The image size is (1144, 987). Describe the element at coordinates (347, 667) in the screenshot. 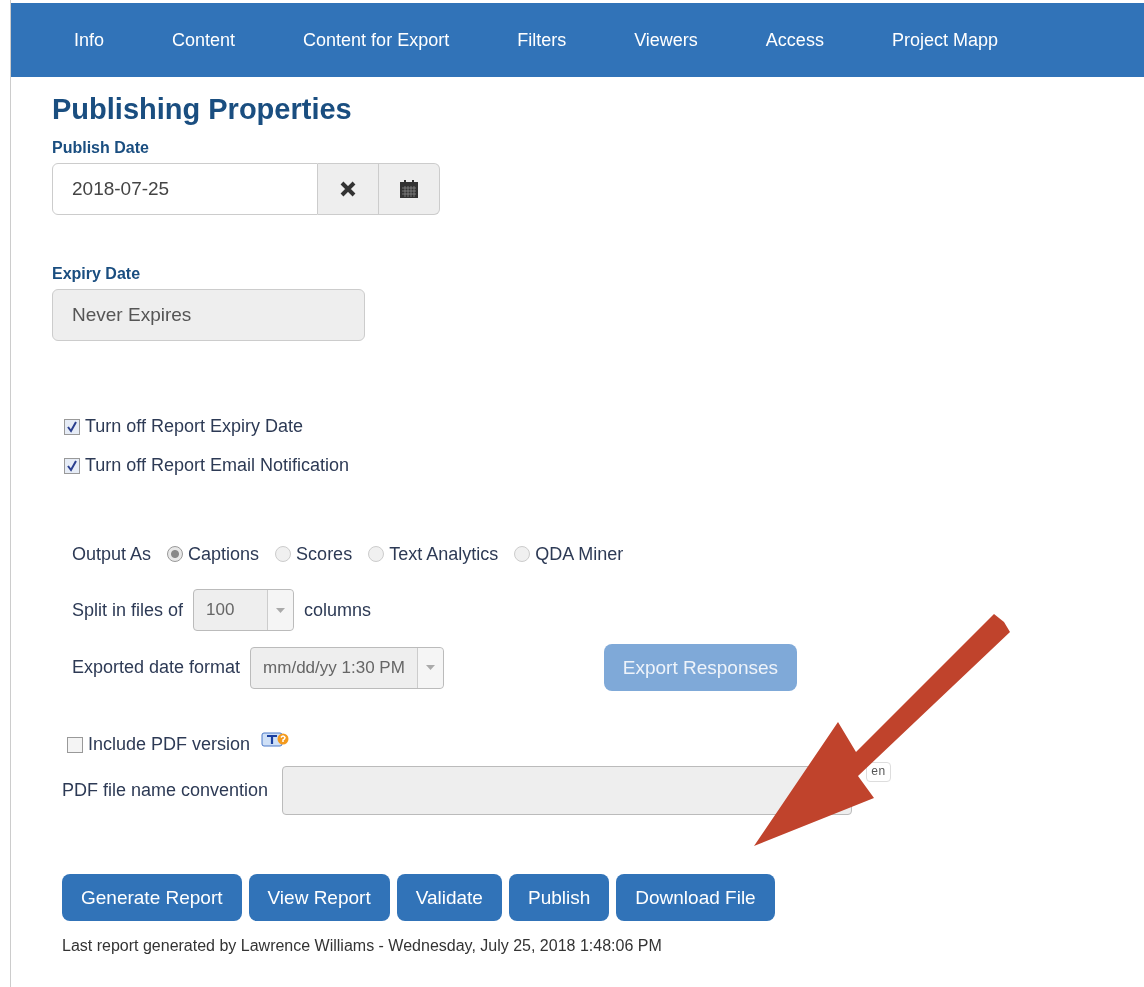

I see `date-format-select: mm/dd/yy 1:30 PM` at that location.